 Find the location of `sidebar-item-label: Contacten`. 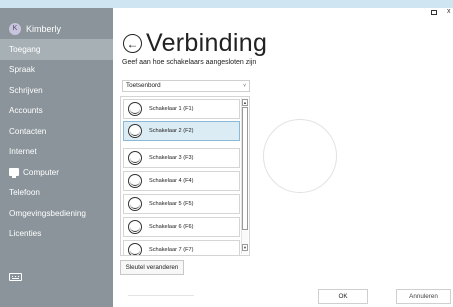

sidebar-item-label: Contacten is located at coordinates (28, 131).